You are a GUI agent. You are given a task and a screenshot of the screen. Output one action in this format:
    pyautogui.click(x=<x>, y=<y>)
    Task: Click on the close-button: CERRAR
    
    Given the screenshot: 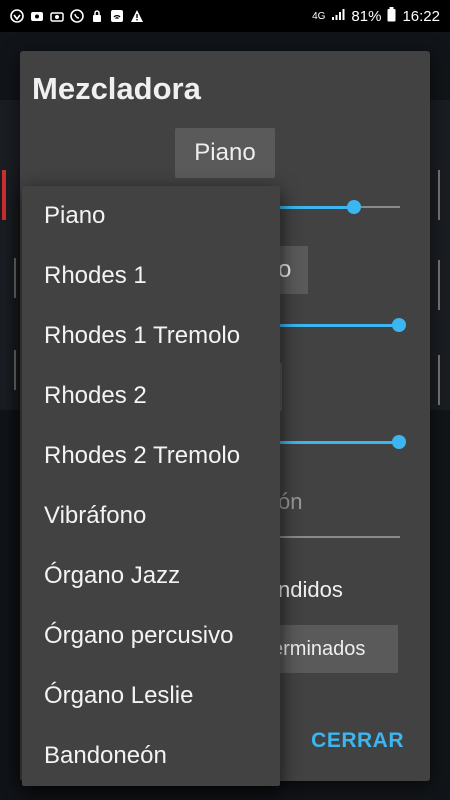 What is the action you would take?
    pyautogui.click(x=357, y=741)
    